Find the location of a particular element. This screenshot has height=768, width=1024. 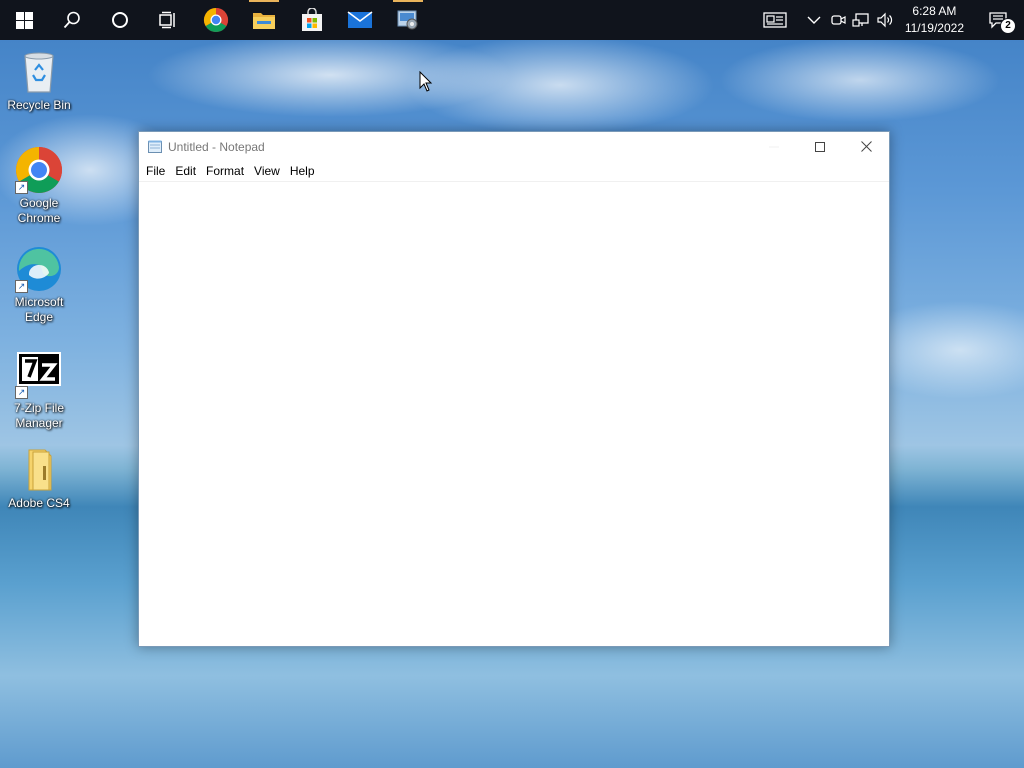

task-view-button is located at coordinates (168, 20).